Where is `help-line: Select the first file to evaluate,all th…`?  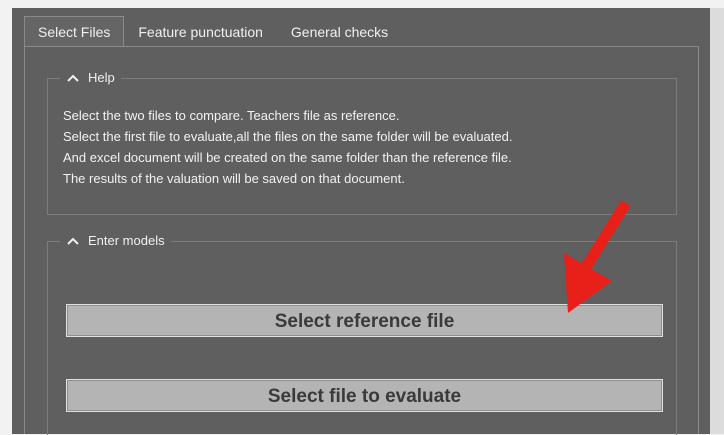 help-line: Select the first file to evaluate,all th… is located at coordinates (288, 136).